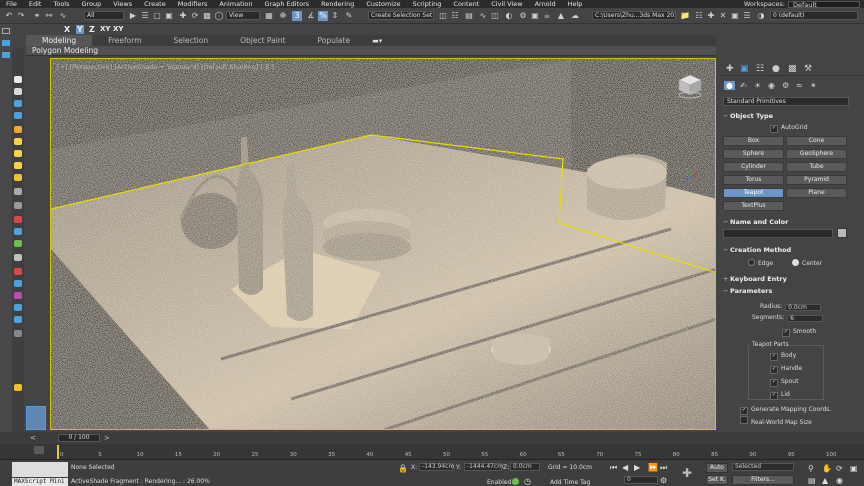 The height and width of the screenshot is (486, 864). Describe the element at coordinates (495, 16) in the screenshot. I see `schematic-view-icon: ◫` at that location.